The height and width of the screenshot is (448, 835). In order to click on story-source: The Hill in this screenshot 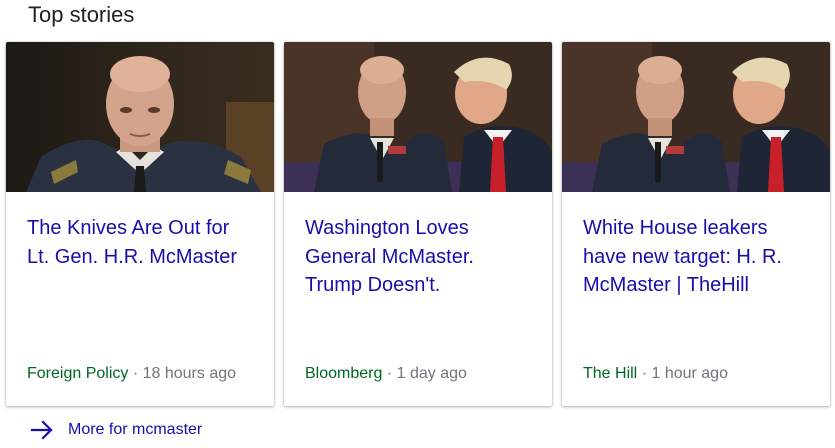, I will do `click(610, 373)`.